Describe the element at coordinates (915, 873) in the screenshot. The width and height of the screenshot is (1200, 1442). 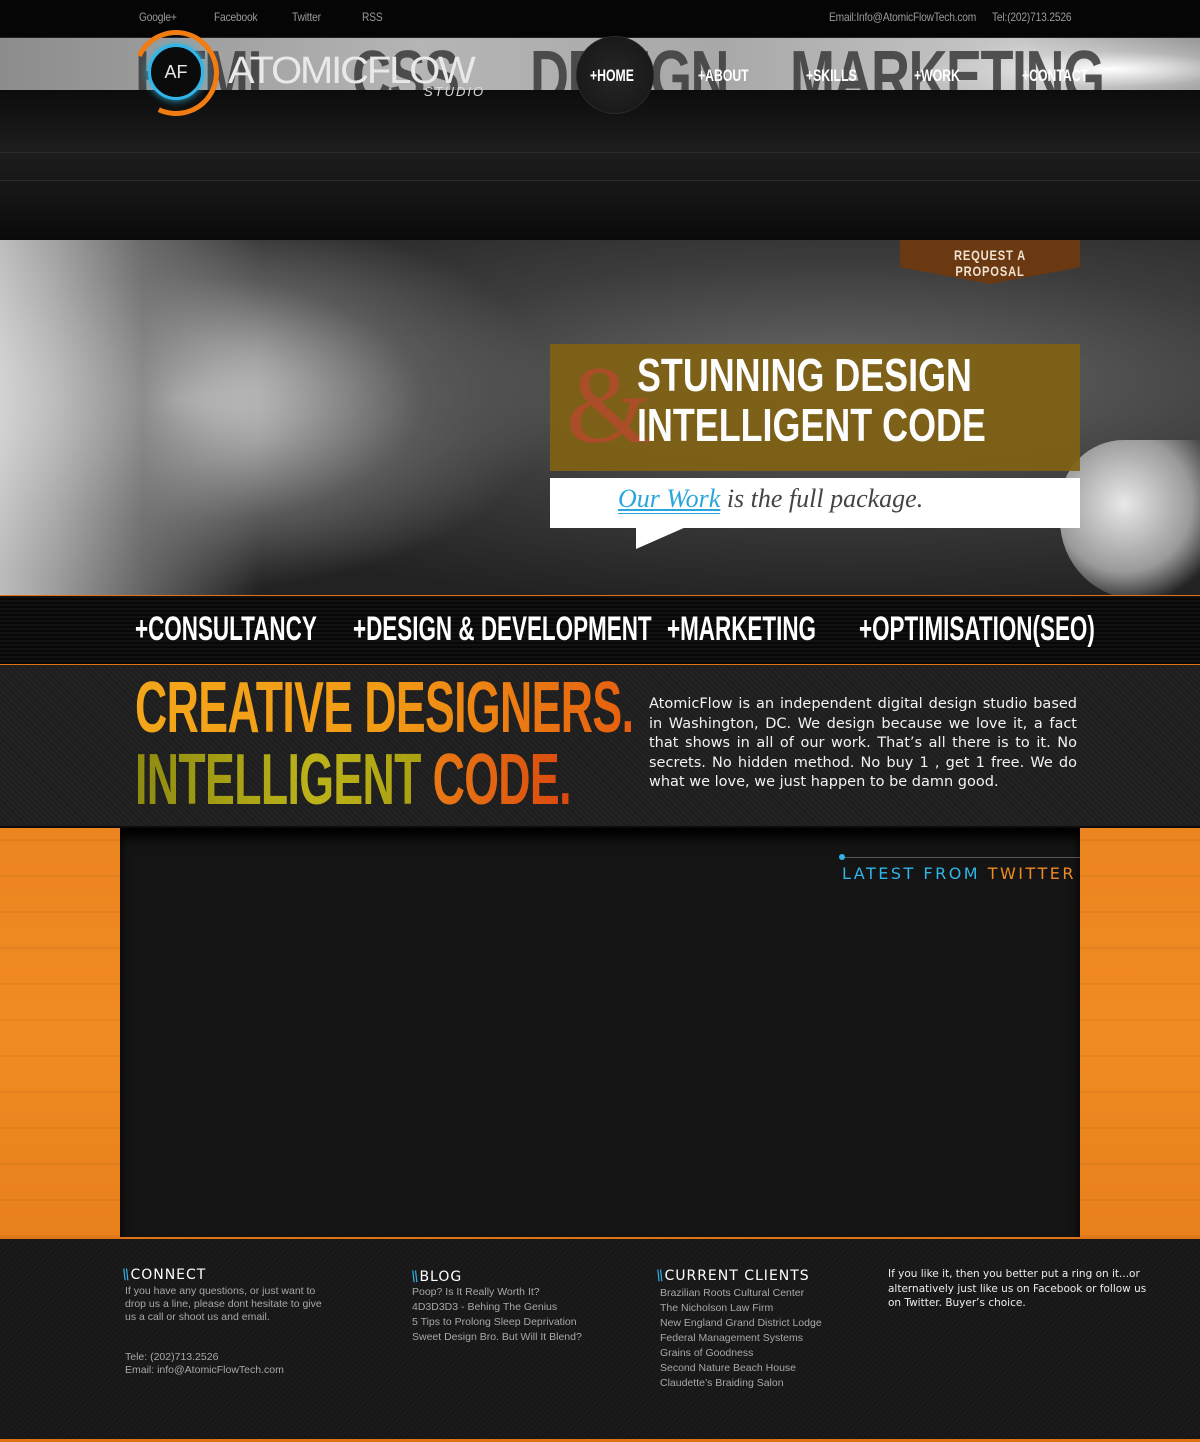
I see `twitter-heading-part1: LATEST FROM` at that location.